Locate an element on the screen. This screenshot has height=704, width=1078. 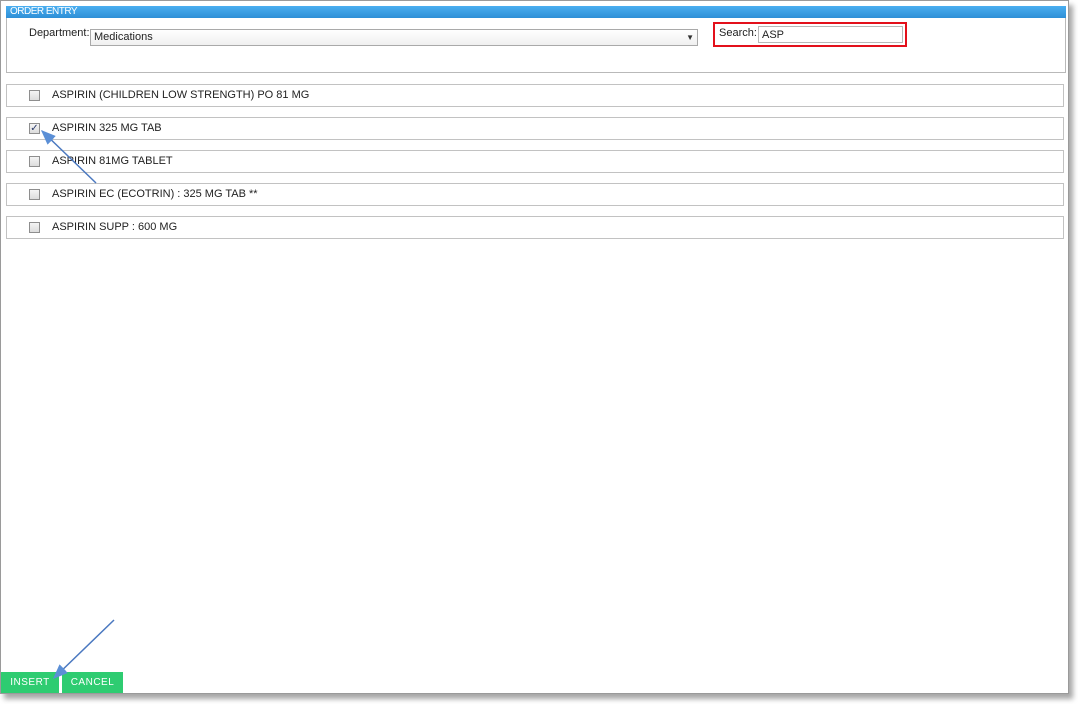
department-label: Department: is located at coordinates (59, 33).